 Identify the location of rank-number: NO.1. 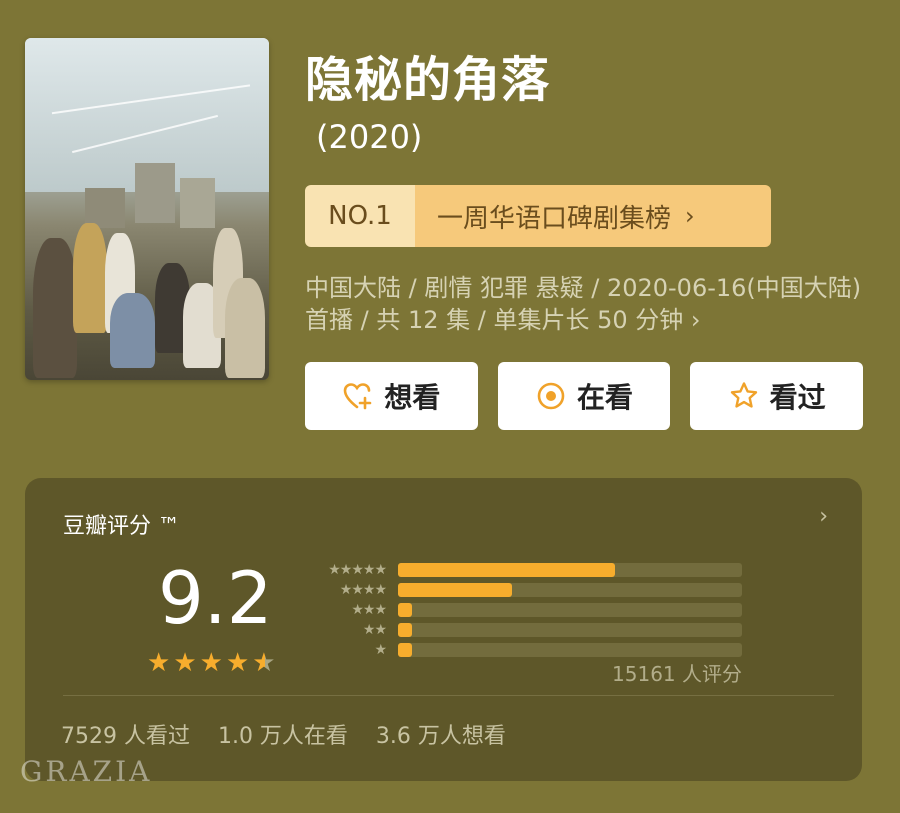
(360, 216).